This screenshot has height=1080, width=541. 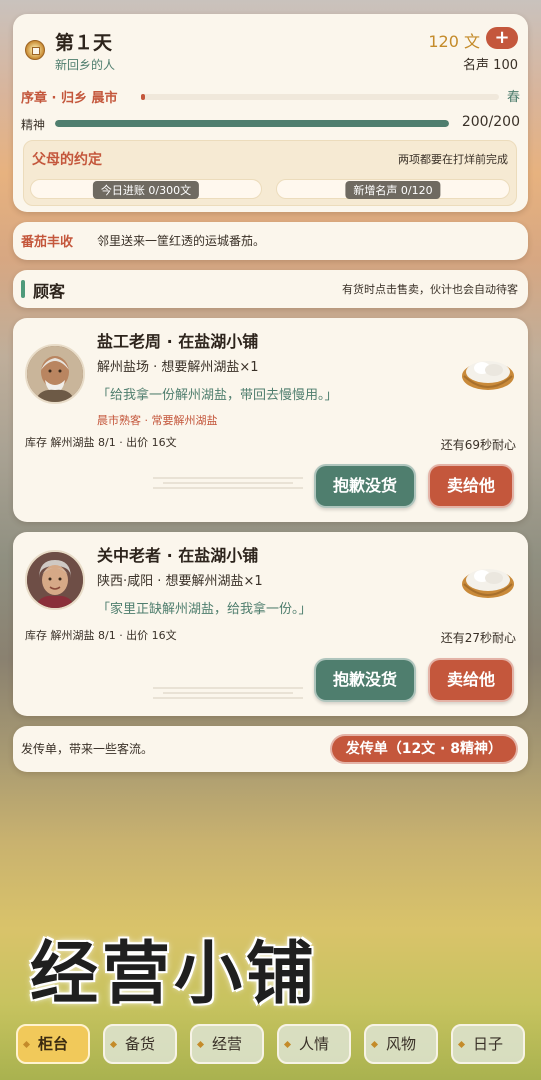 What do you see at coordinates (85, 65) in the screenshot?
I see `player-title: 新回乡的人` at bounding box center [85, 65].